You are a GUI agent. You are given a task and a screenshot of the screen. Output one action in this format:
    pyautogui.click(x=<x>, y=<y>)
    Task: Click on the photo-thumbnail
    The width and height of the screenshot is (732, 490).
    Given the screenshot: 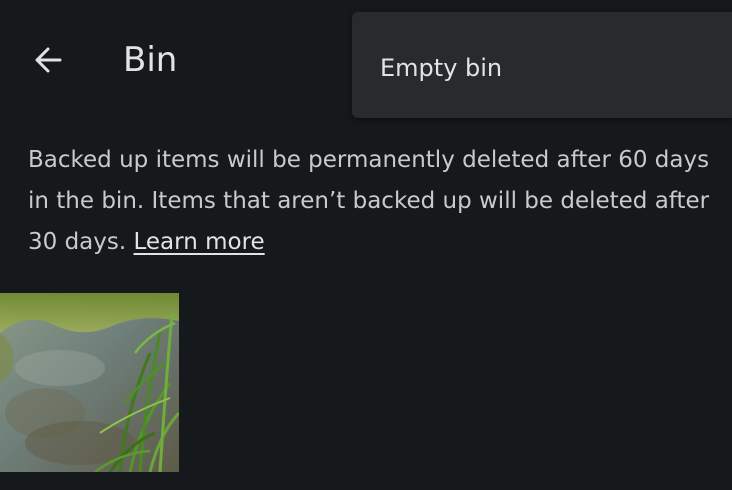 What is the action you would take?
    pyautogui.click(x=89, y=382)
    